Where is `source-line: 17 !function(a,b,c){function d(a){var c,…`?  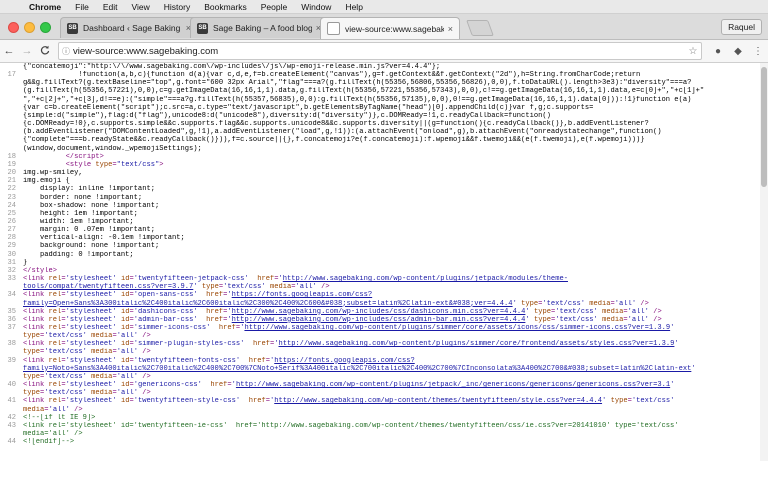 source-line: 17 !function(a,b,c){function d(a){var c,… is located at coordinates (384, 75).